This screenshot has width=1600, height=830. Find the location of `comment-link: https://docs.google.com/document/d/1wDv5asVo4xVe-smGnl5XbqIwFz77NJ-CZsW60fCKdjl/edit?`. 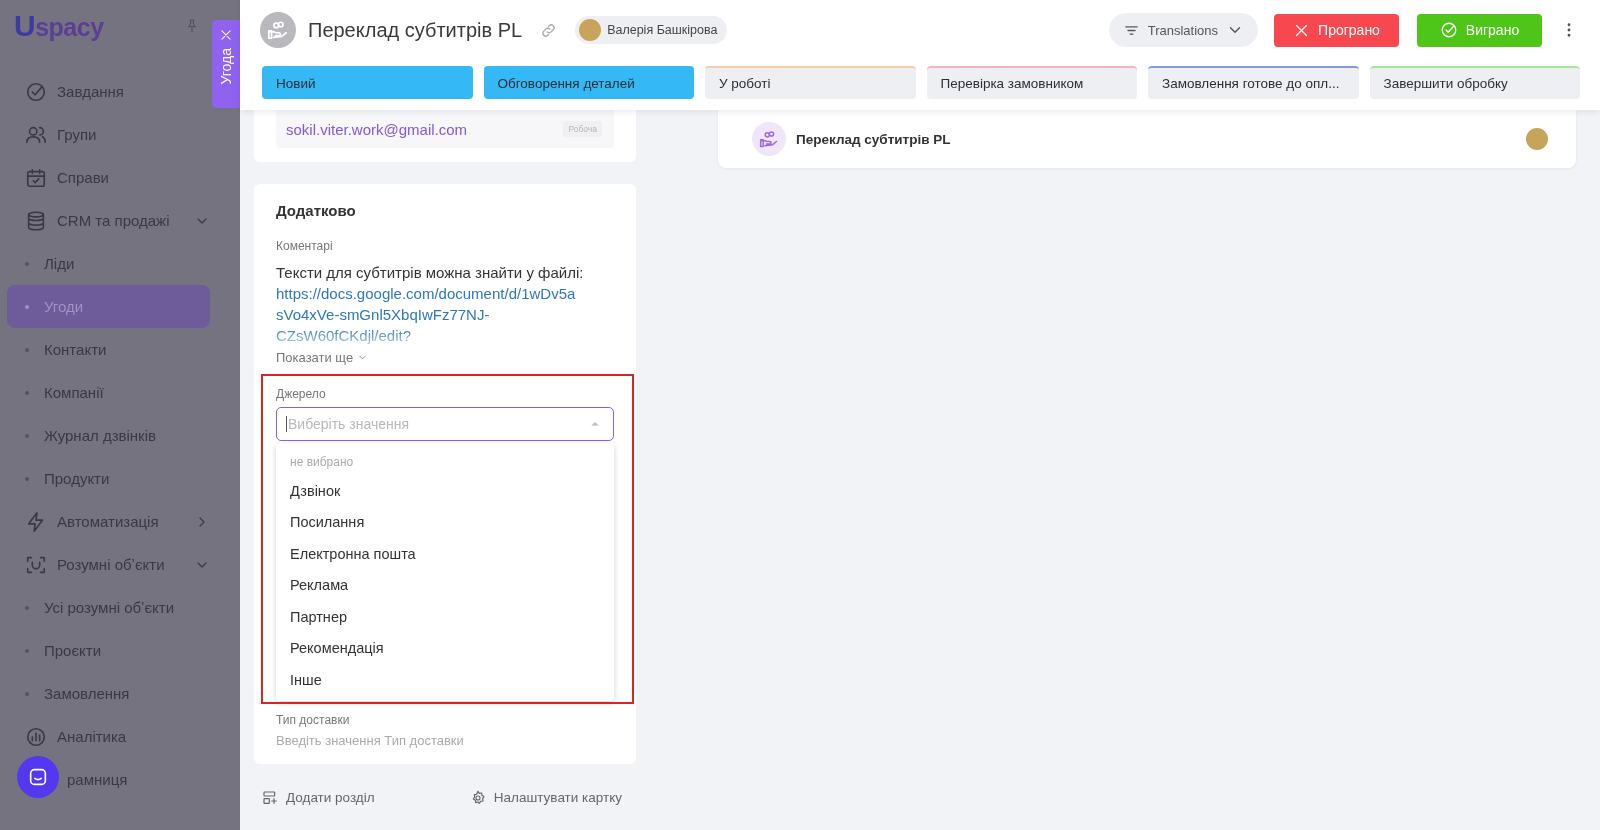

comment-link: https://docs.google.com/document/d/1wDv5asVo4xVe-smGnl5XbqIwFz77NJ-CZsW60fCKdjl/edit? is located at coordinates (428, 314).